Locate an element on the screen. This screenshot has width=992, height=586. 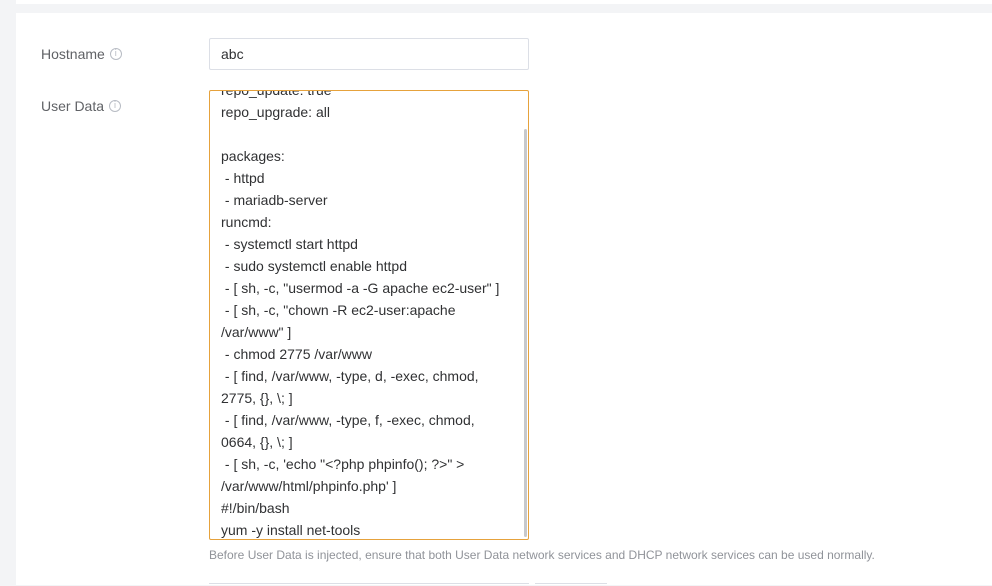
user-data-label: User Data i is located at coordinates (81, 106).